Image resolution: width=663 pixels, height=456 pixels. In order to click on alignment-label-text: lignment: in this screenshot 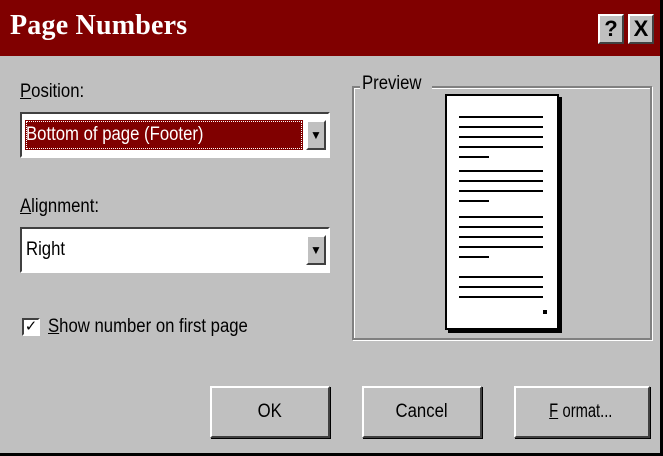, I will do `click(65, 206)`.